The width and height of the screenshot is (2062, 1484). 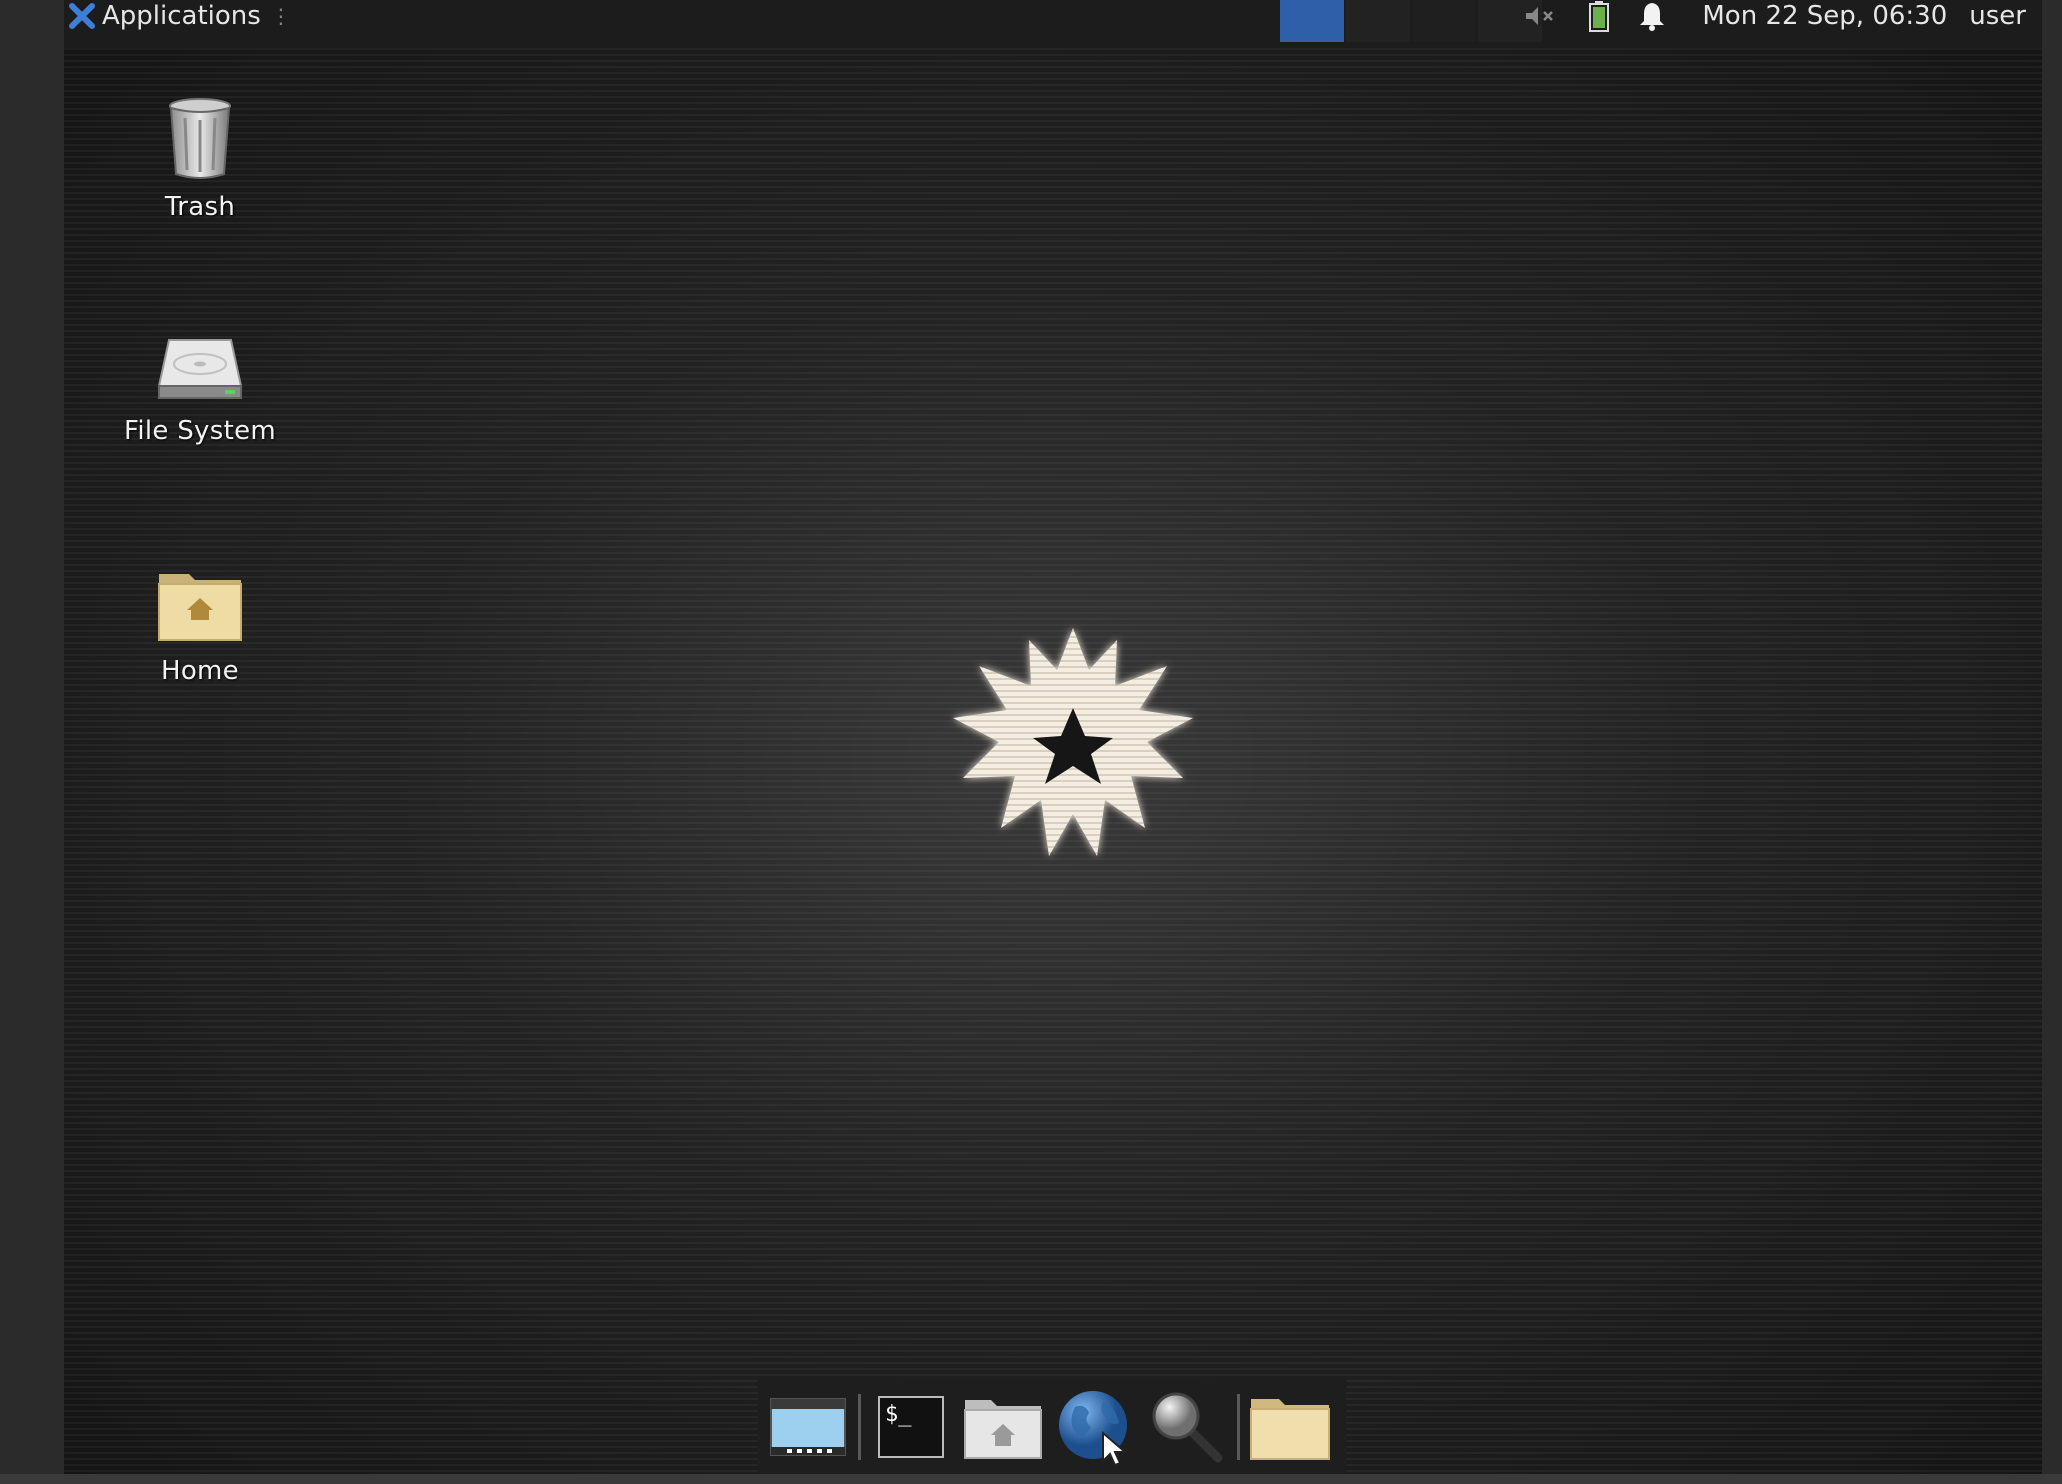 I want to click on notification-bell-icon, so click(x=1652, y=16).